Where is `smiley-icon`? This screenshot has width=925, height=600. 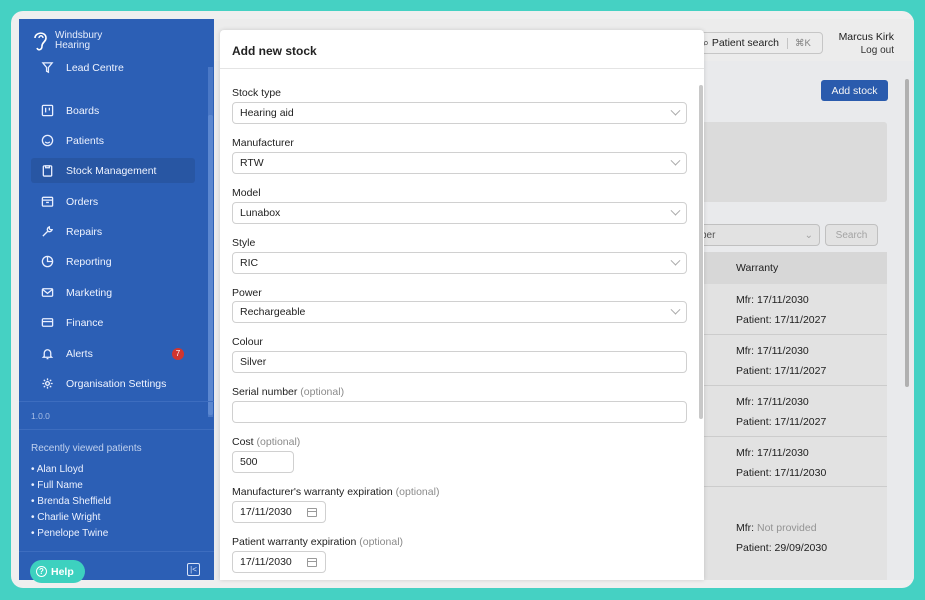
smiley-icon is located at coordinates (47, 141).